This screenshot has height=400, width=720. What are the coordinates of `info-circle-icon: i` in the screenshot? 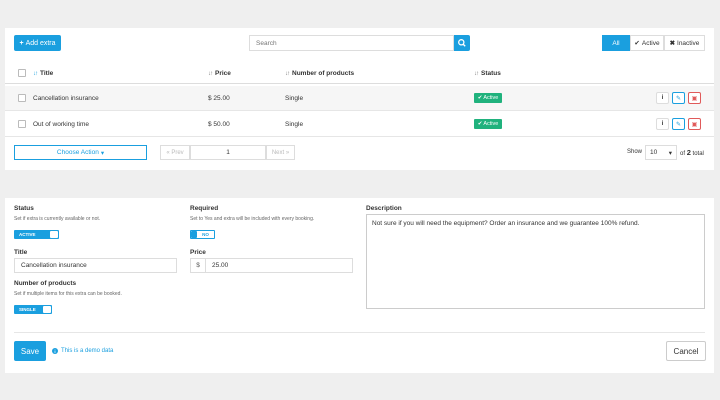 It's located at (55, 351).